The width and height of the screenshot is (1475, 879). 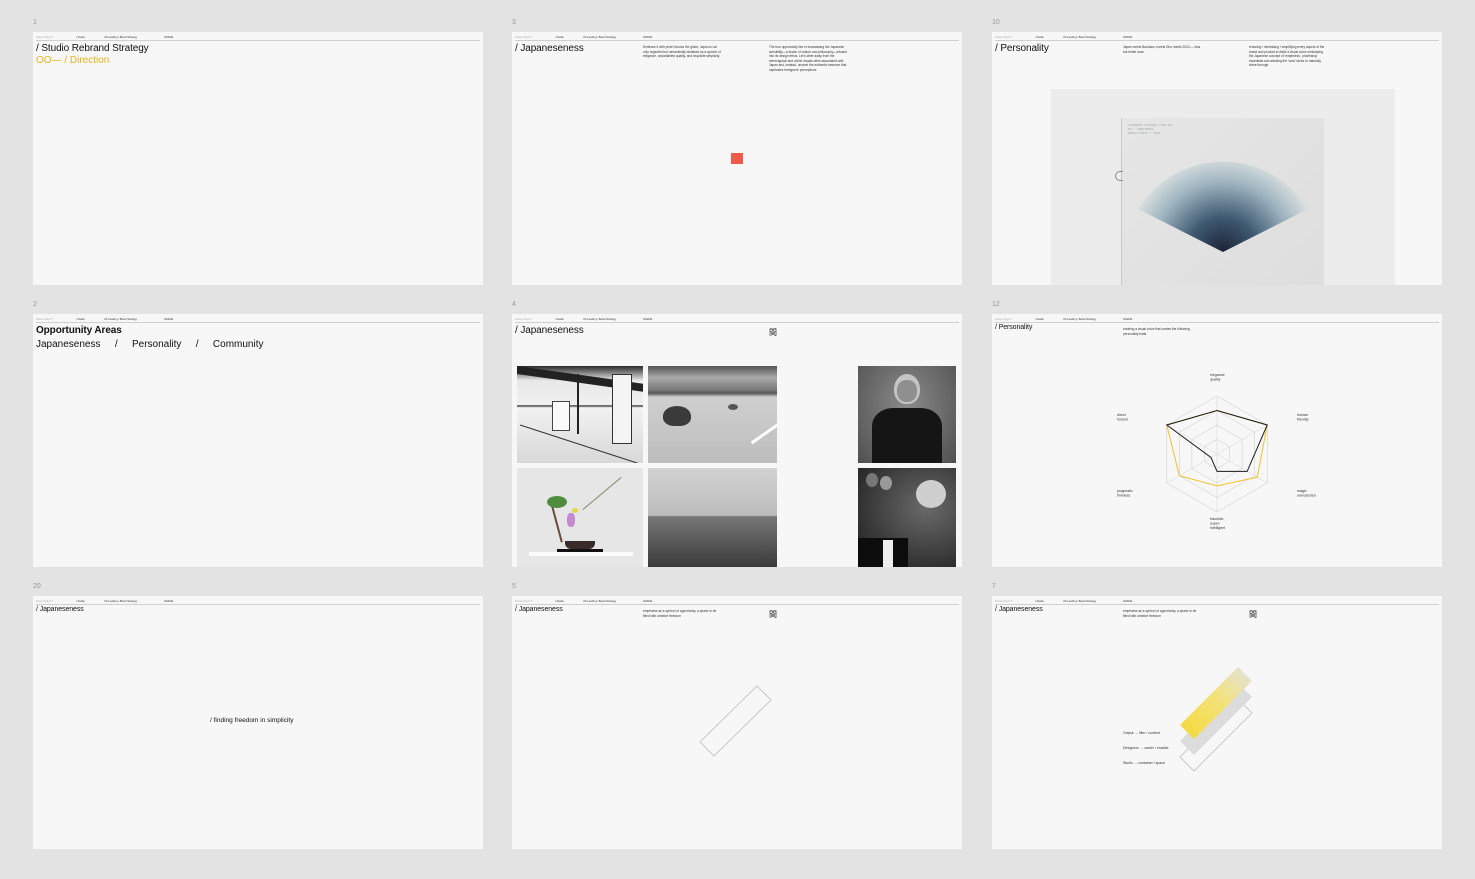 What do you see at coordinates (238, 344) in the screenshot?
I see `area-community: Community` at bounding box center [238, 344].